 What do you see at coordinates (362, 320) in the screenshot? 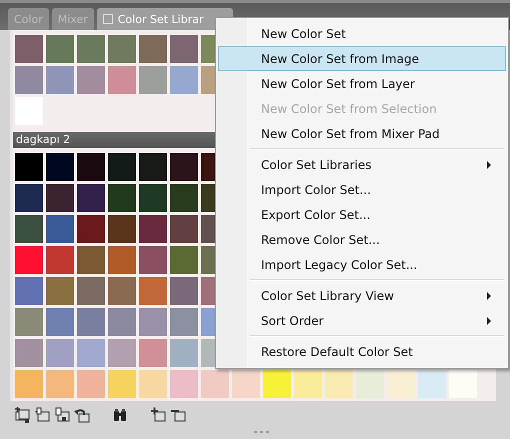
I see `menu-item: Sort Order` at bounding box center [362, 320].